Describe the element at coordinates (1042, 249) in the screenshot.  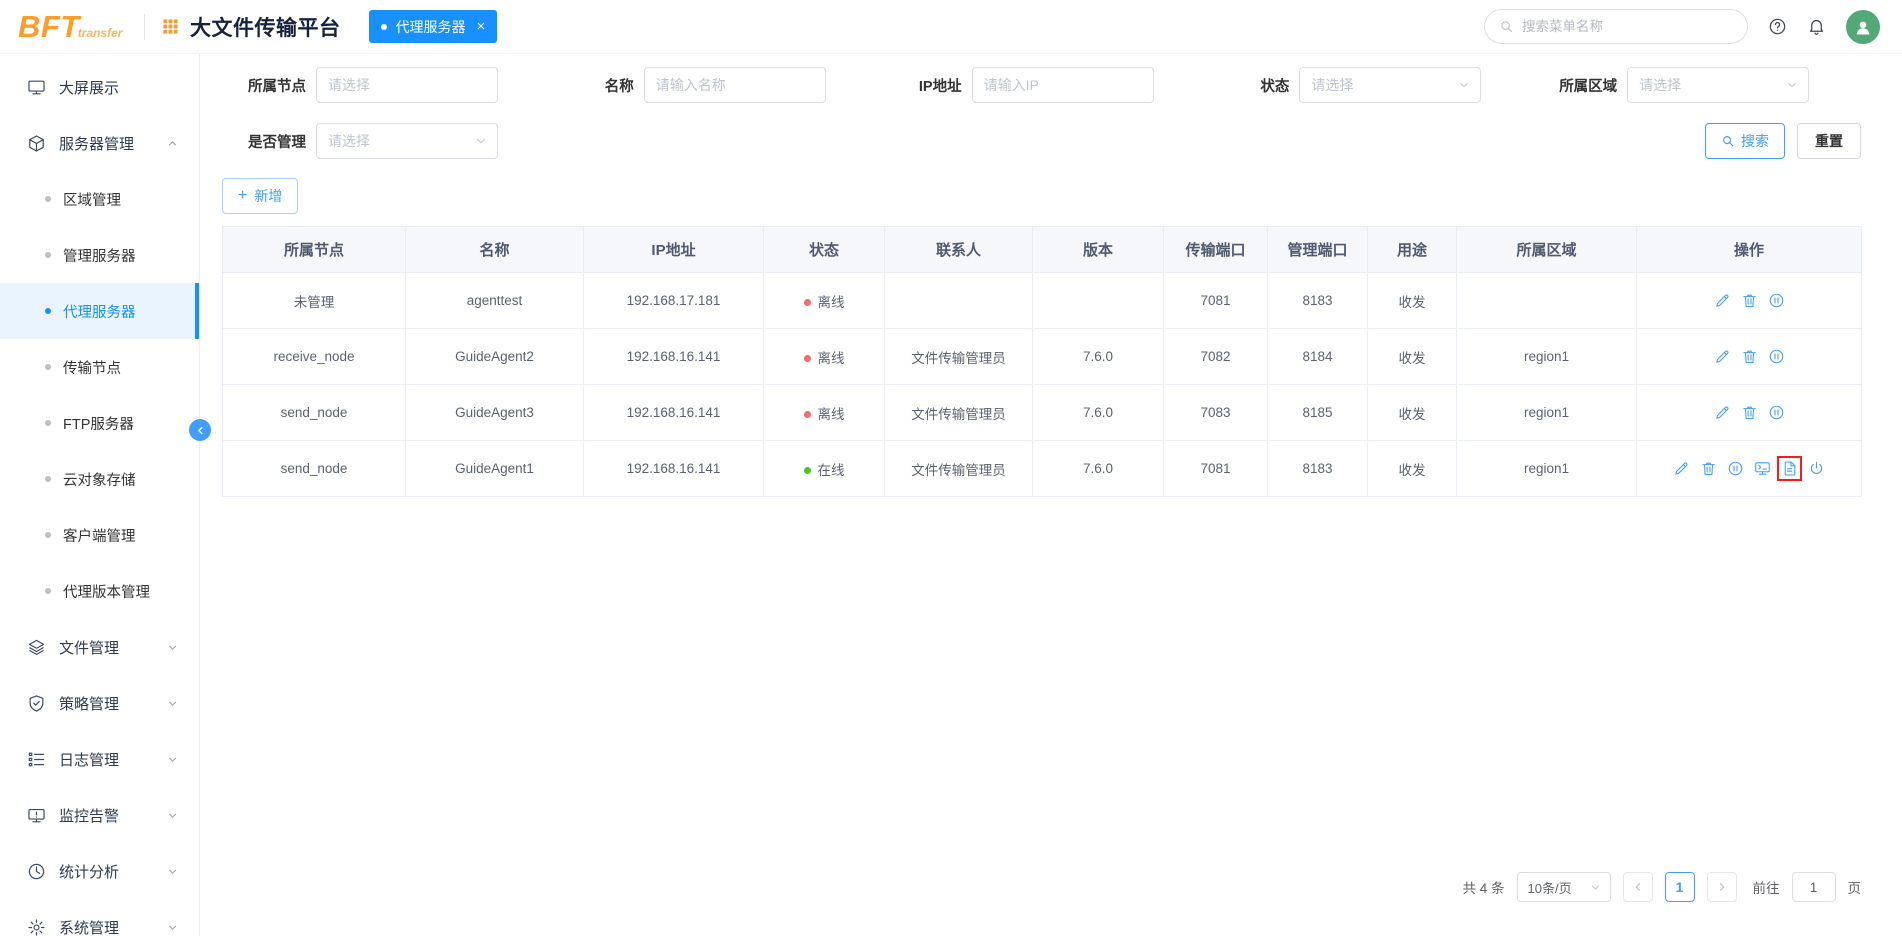
I see `table-header-row: 所属节点 名称 IP地址 状态 联系人 版本 传输端口 管理端口 用途 所属区域 操作` at that location.